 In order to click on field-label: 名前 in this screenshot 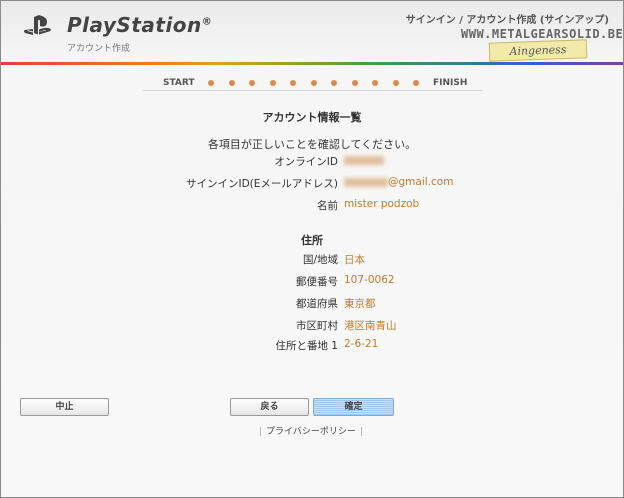, I will do `click(327, 206)`.